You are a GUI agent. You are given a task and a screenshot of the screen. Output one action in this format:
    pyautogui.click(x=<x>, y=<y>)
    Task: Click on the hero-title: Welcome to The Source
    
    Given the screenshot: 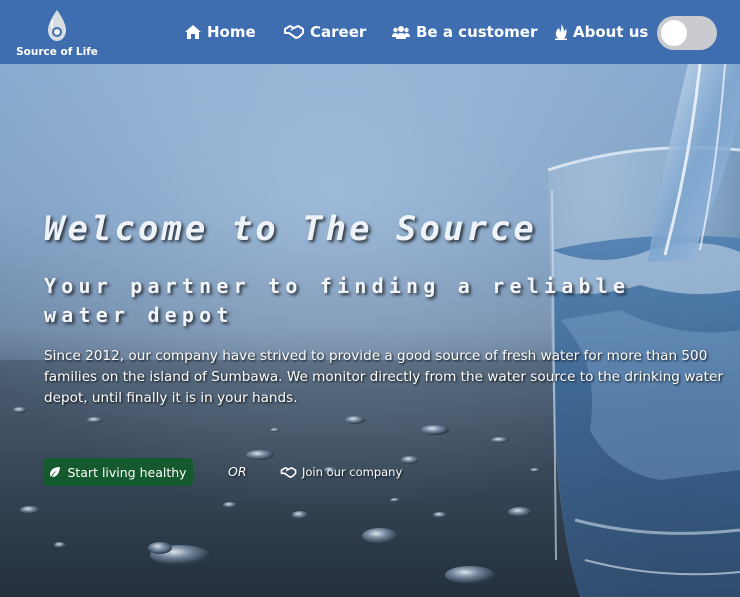 What is the action you would take?
    pyautogui.click(x=290, y=229)
    